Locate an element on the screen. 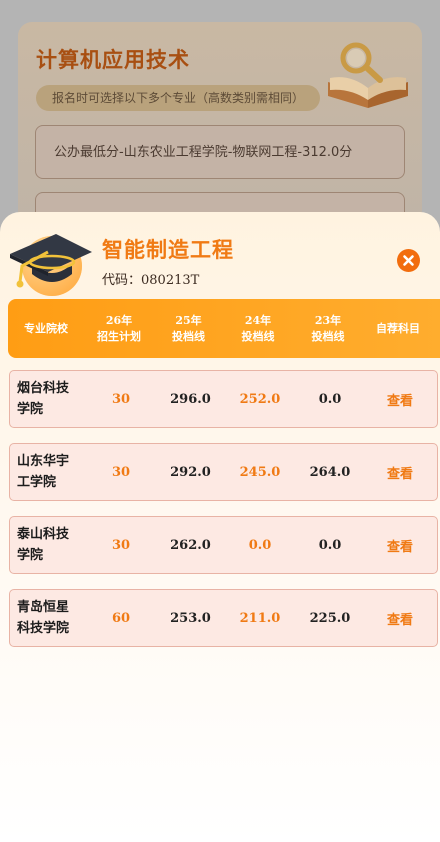 The image size is (440, 842). score-24: 0.0 is located at coordinates (260, 545).